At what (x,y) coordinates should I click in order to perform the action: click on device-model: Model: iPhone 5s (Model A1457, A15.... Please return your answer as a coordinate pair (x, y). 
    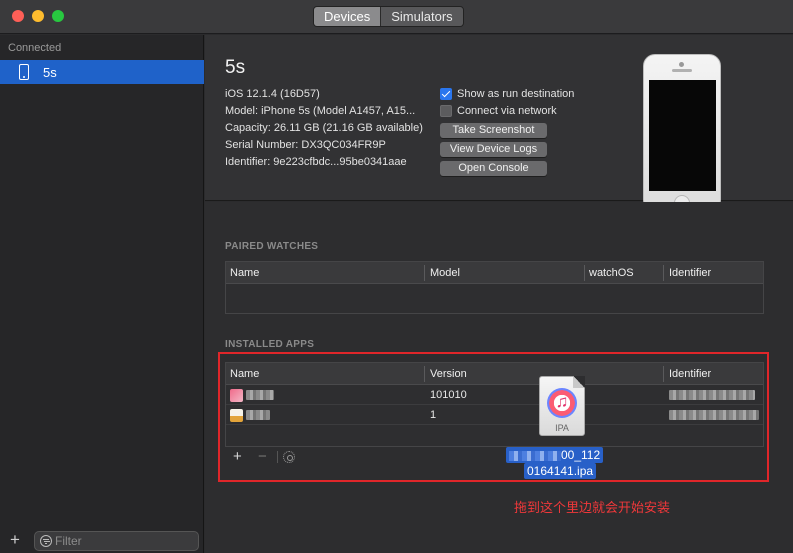
    Looking at the image, I should click on (320, 111).